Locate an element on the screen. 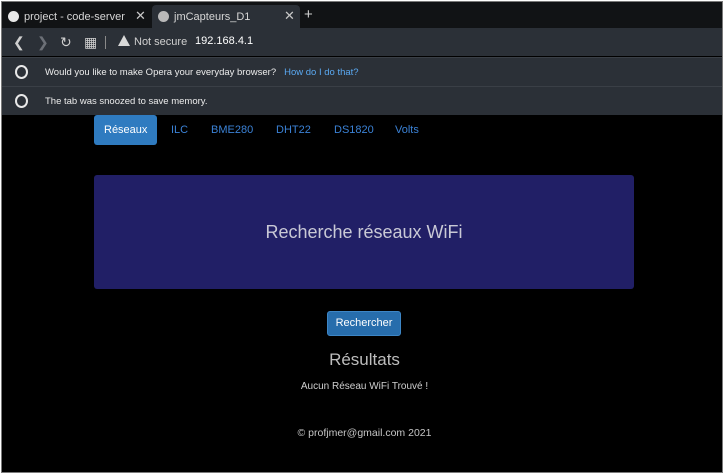  tab-reseaux: Réseaux is located at coordinates (126, 130).